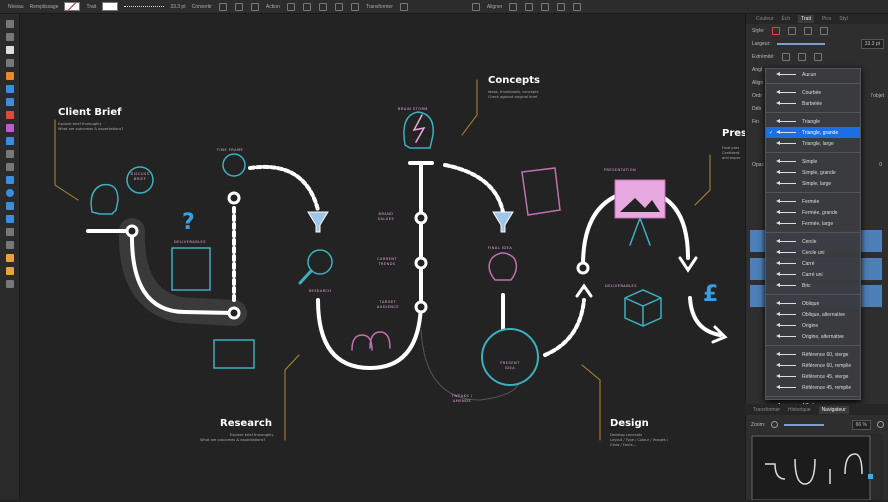 The width and height of the screenshot is (888, 502). I want to click on close-curve-icon, so click(306, 6).